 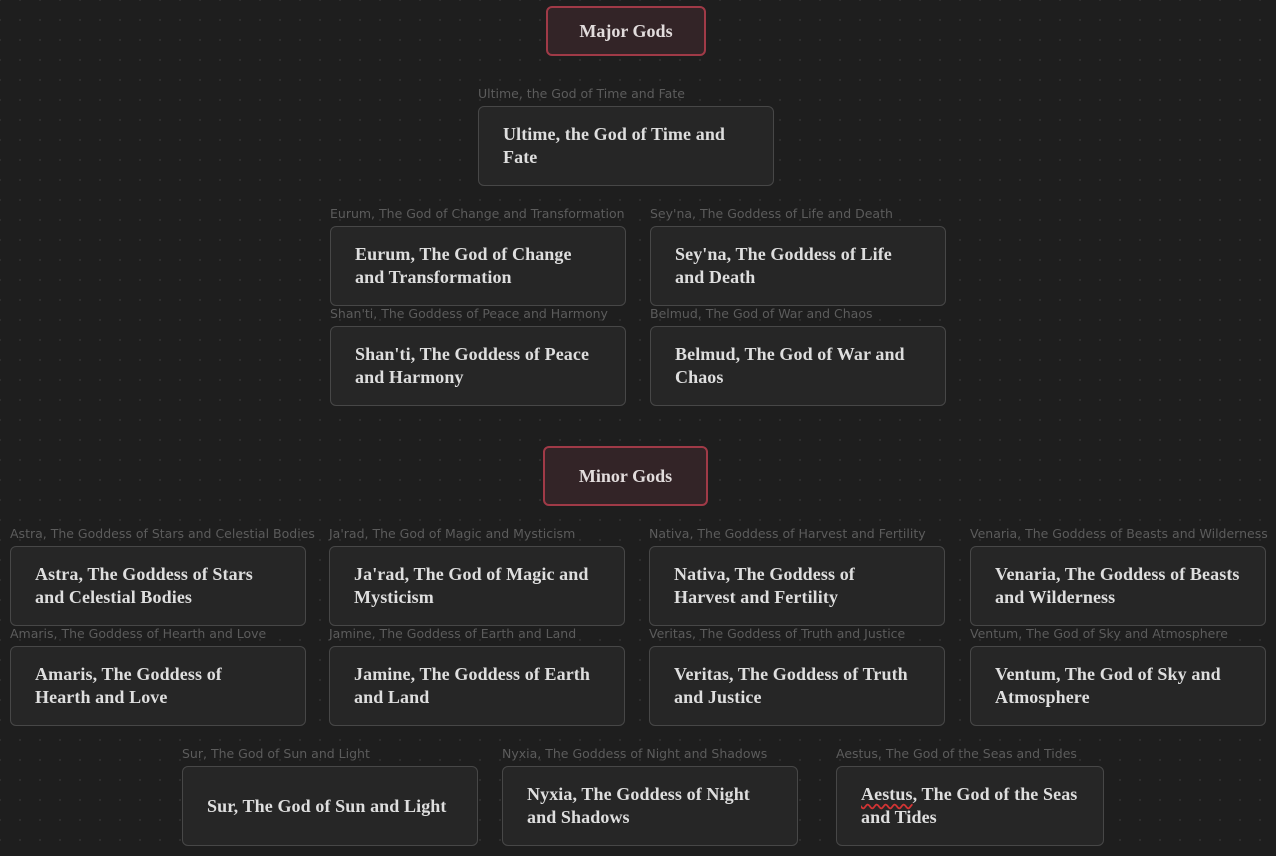 I want to click on node-jarad: Ja'rad, The God of Magic and Mysticism, so click(x=477, y=586).